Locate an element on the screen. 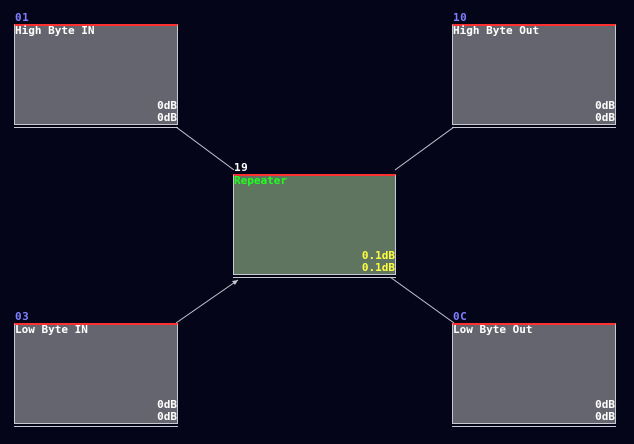 The image size is (634, 444). link-repeater-to-high-out is located at coordinates (424, 148).